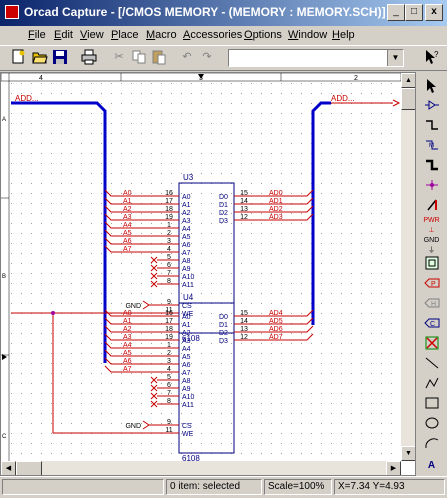  Describe the element at coordinates (431, 366) in the screenshot. I see `place-line-icon` at that location.